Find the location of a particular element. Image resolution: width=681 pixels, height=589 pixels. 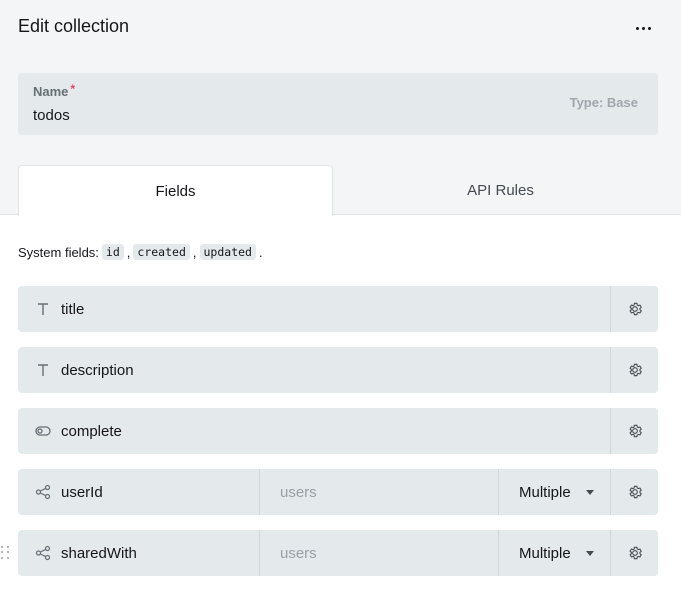

required-mark: * is located at coordinates (73, 89).